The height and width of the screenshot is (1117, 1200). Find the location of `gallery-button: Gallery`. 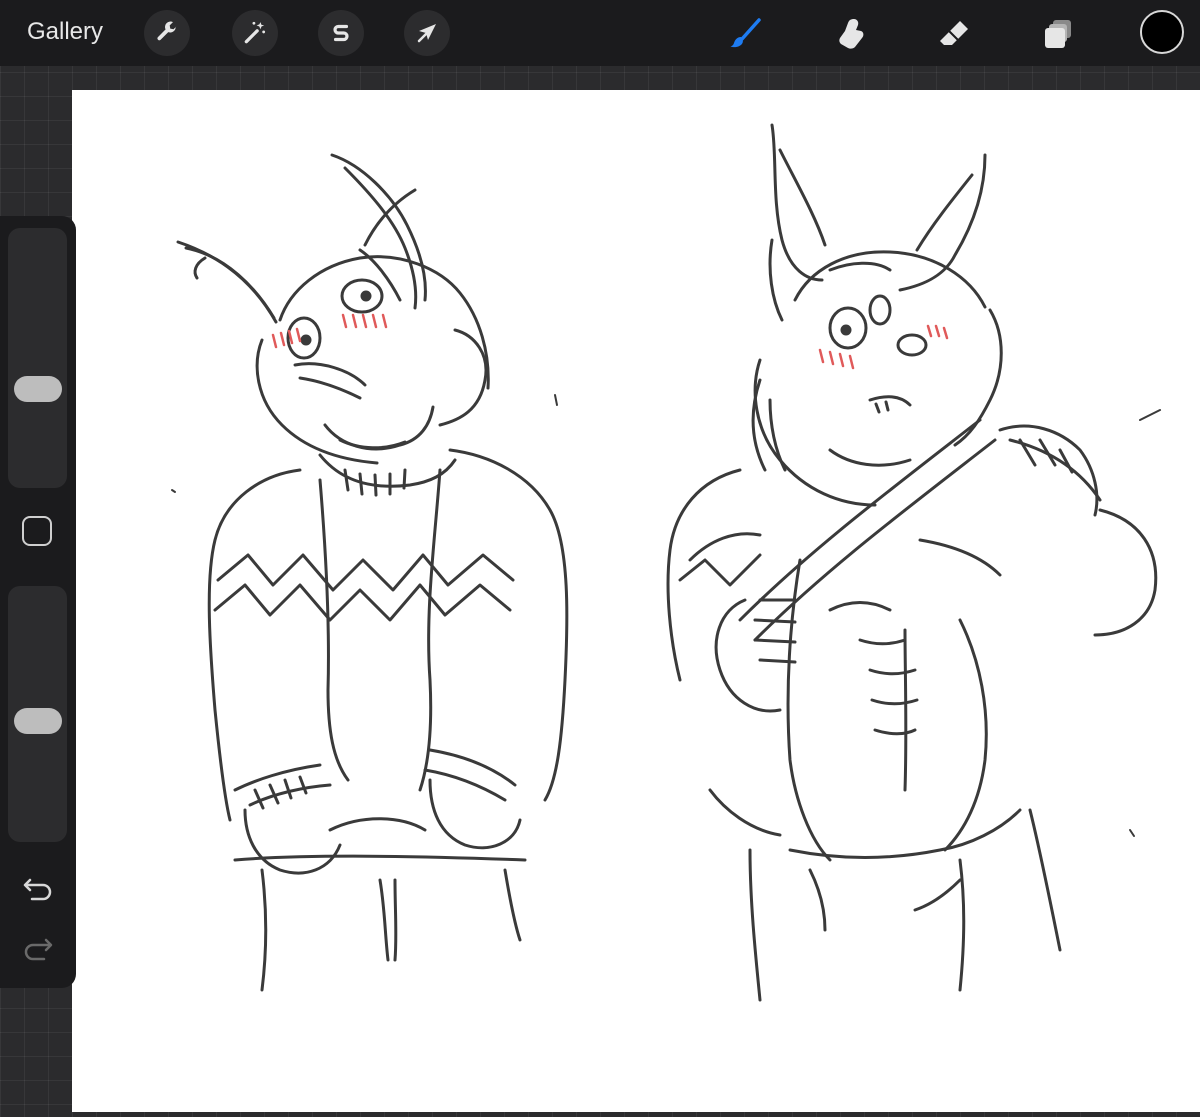

gallery-button: Gallery is located at coordinates (65, 32).